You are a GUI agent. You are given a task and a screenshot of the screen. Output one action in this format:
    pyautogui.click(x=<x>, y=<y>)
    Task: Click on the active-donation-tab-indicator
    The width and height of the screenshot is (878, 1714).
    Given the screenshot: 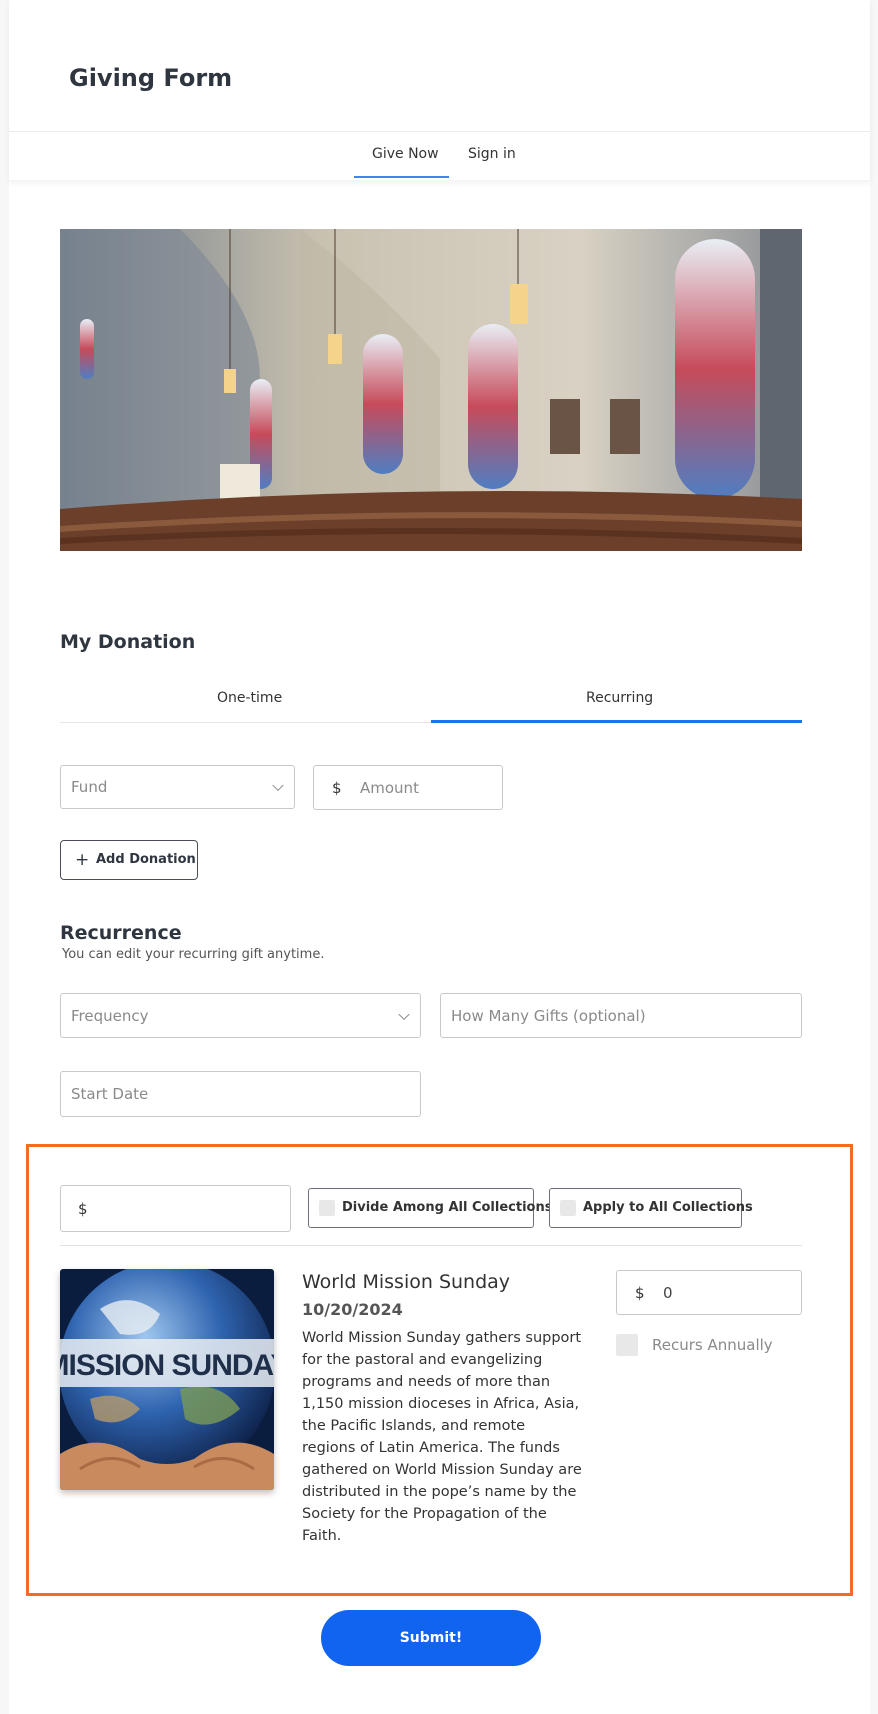 What is the action you would take?
    pyautogui.click(x=616, y=721)
    